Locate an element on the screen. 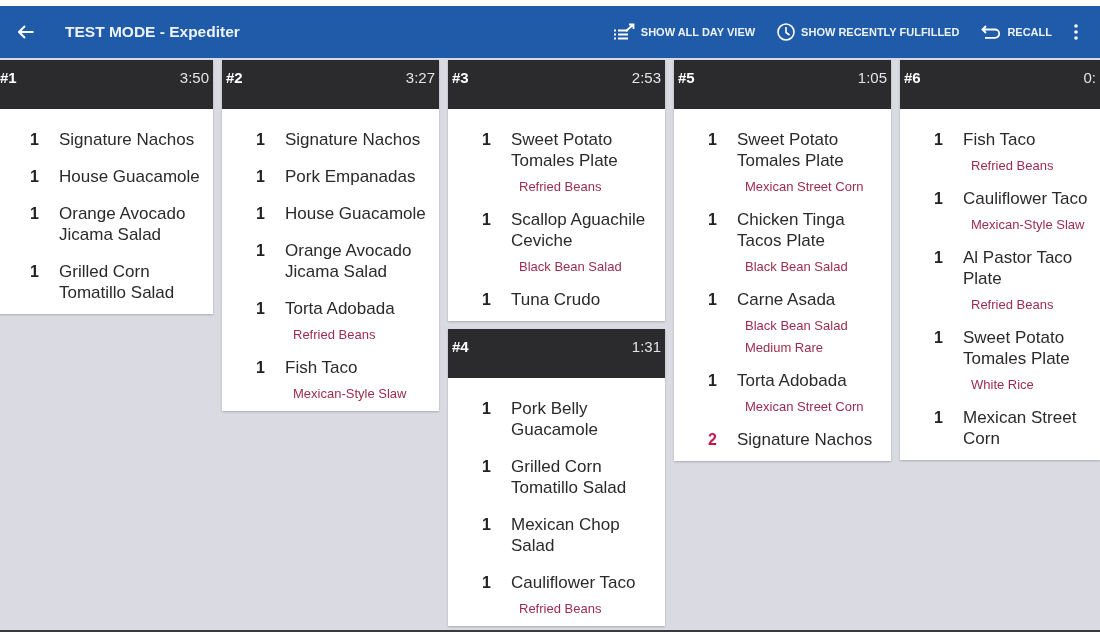 The width and height of the screenshot is (1100, 632). ticket-card: #3 2:53 1 Sweet Potato Tomales Plate Refried Beans 1 Scallop Aguachile Ceviche Black Bean Salad 1 Tuna Crudo is located at coordinates (556, 190).